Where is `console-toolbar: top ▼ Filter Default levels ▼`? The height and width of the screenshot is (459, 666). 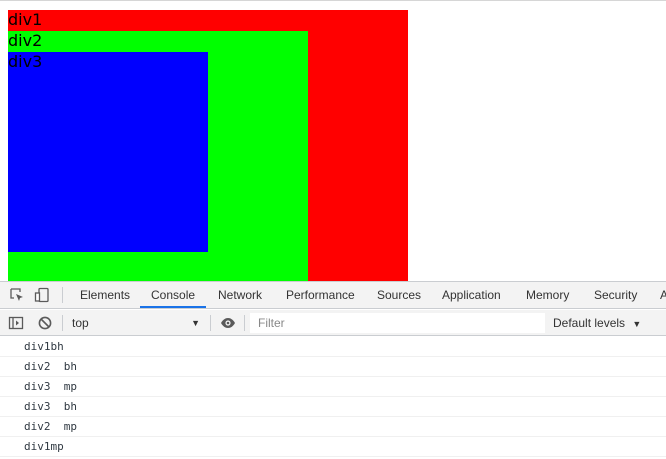
console-toolbar: top ▼ Filter Default levels ▼ is located at coordinates (333, 323).